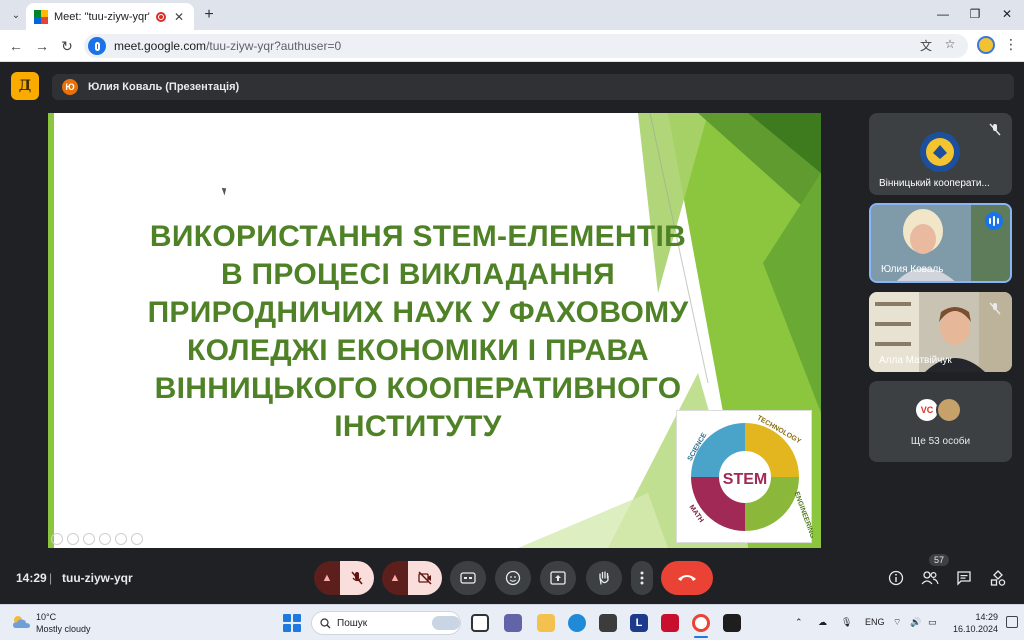  I want to click on stem-logo-graphic: STEM SCIENCE TECHNOLOGY ENGINEERING MATH, so click(751, 477).